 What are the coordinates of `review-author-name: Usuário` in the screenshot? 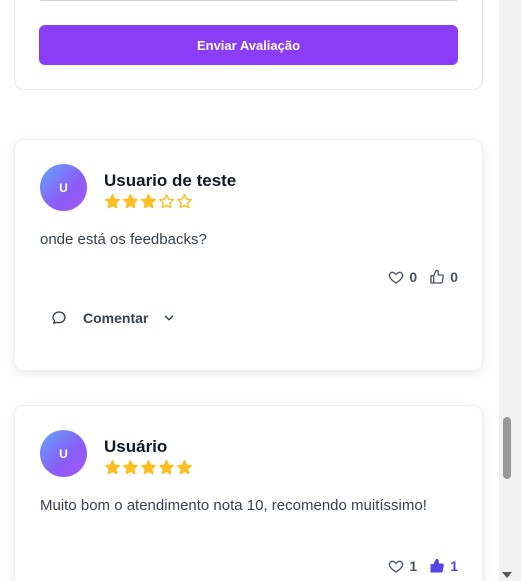 It's located at (136, 446).